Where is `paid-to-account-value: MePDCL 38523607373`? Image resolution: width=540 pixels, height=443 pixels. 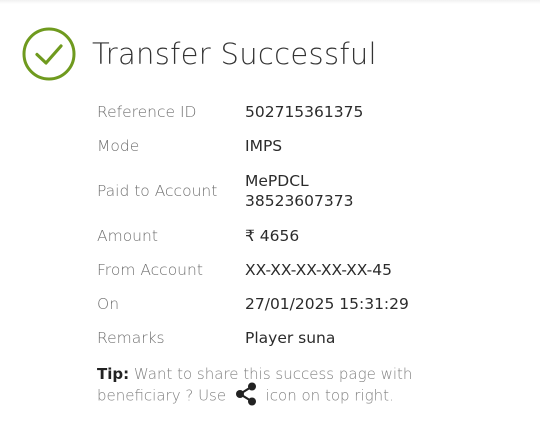 paid-to-account-value: MePDCL 38523607373 is located at coordinates (299, 191).